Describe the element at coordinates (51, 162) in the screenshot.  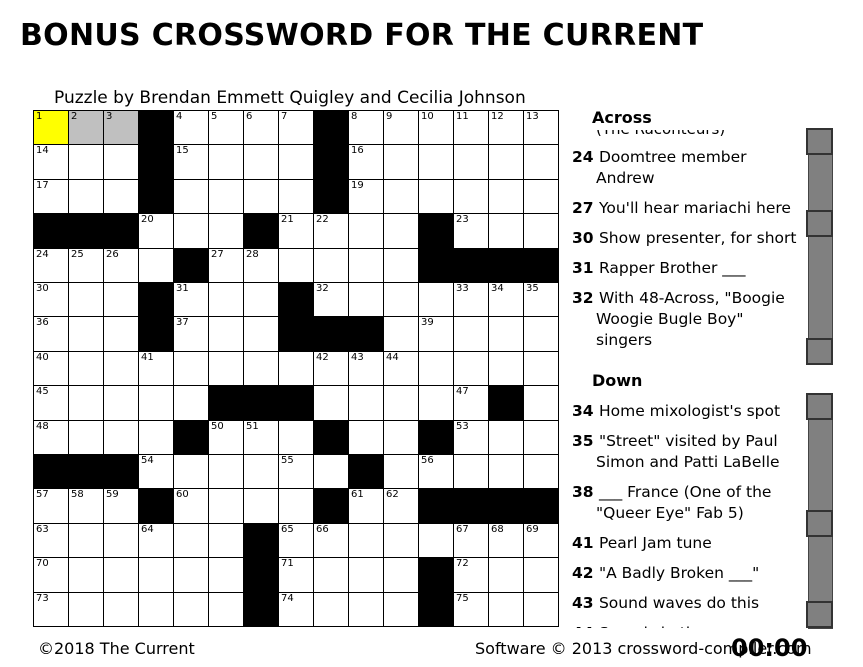
I see `grid-cell: 14` at that location.